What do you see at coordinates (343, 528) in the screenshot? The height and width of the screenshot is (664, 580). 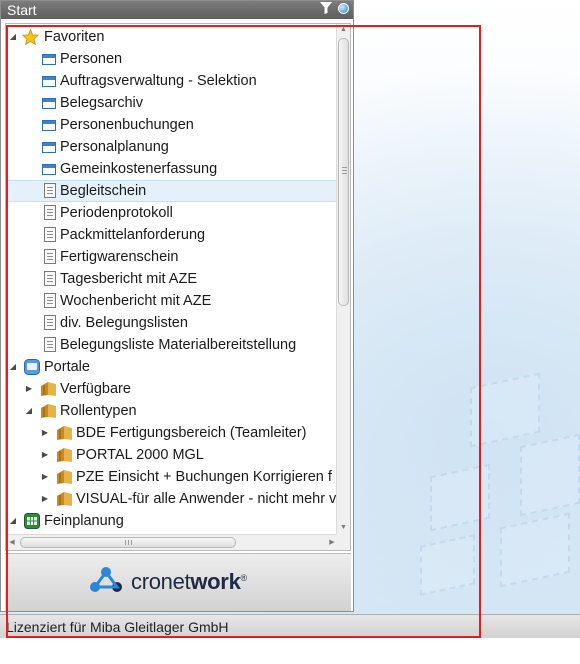 I see `scroll-down-icon: ▼` at bounding box center [343, 528].